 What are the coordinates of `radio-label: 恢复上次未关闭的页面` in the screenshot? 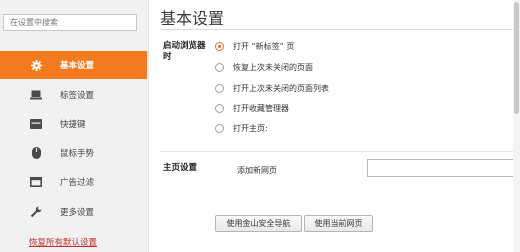 It's located at (273, 67).